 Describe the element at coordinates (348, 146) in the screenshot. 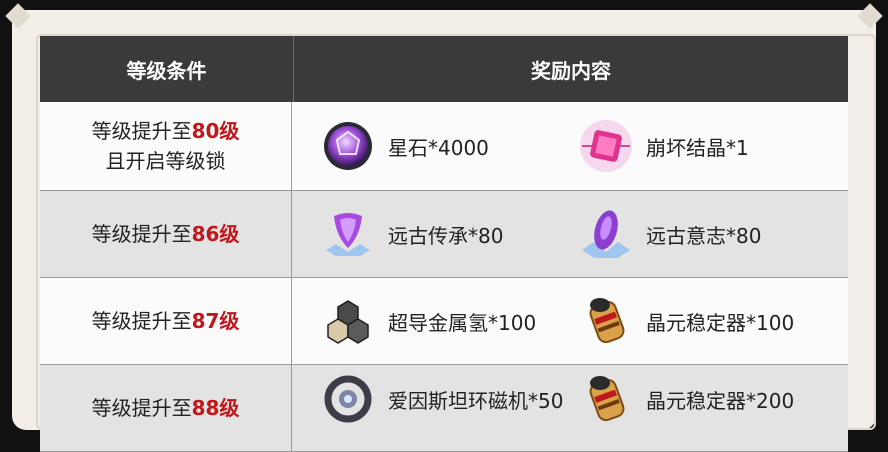

I see `star-stone-icon` at that location.